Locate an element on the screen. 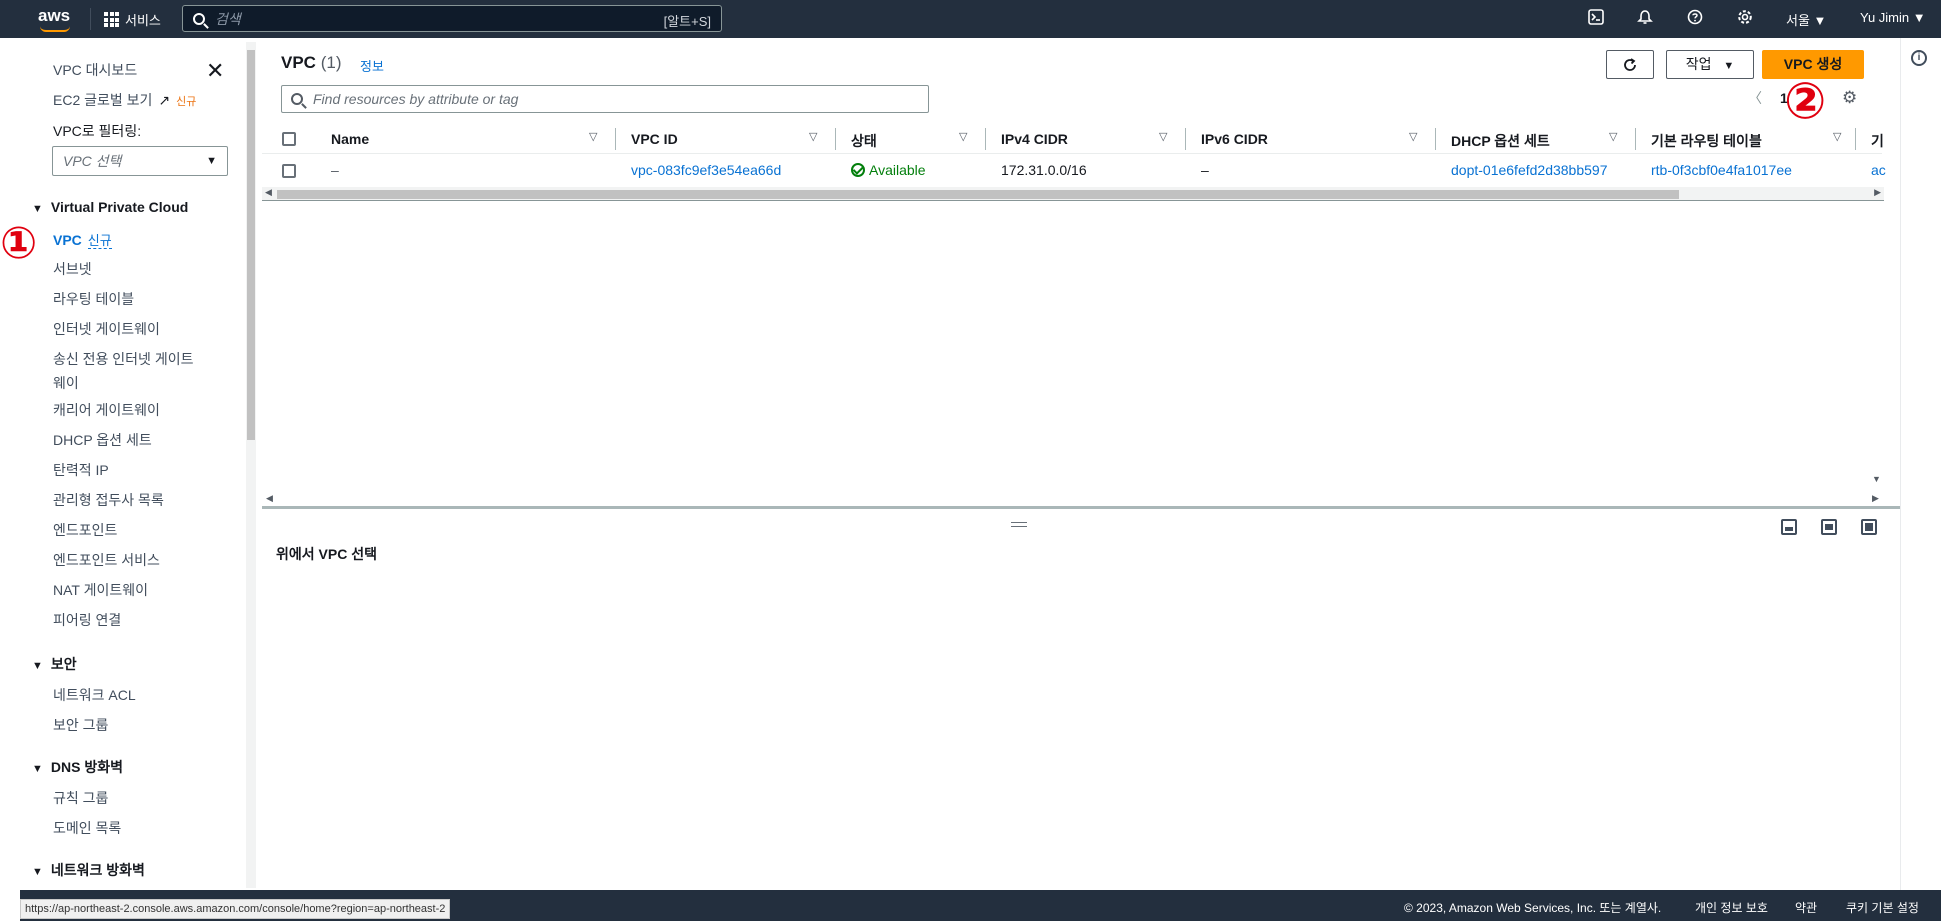  section-label: 보안 is located at coordinates (63, 664).